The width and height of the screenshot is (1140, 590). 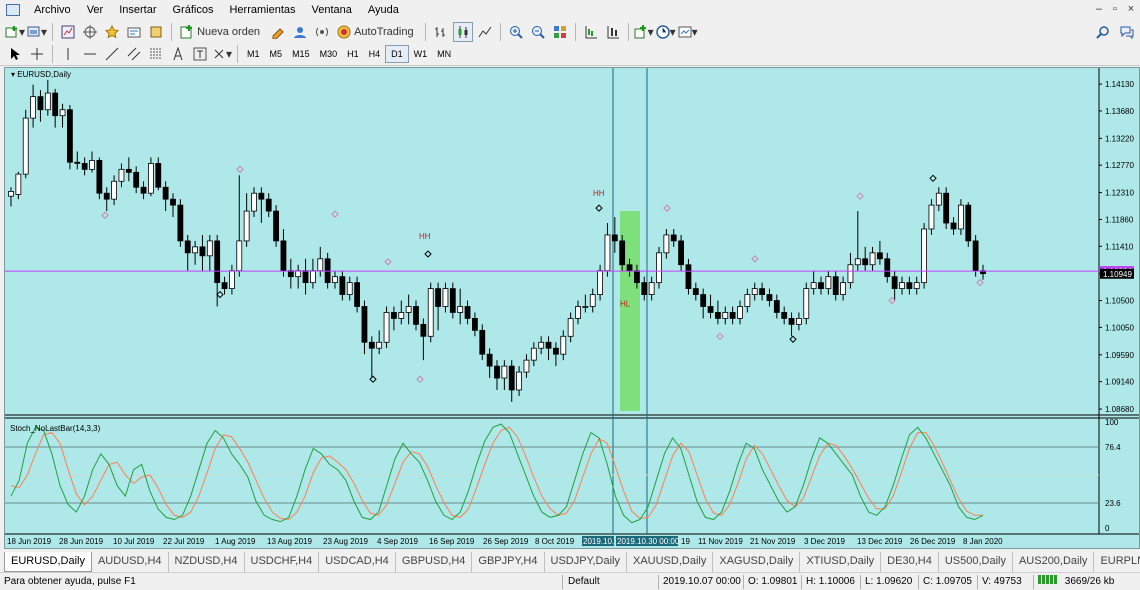 I want to click on tab-xtiusd-daily: XTIUSD,Daily, so click(x=841, y=562).